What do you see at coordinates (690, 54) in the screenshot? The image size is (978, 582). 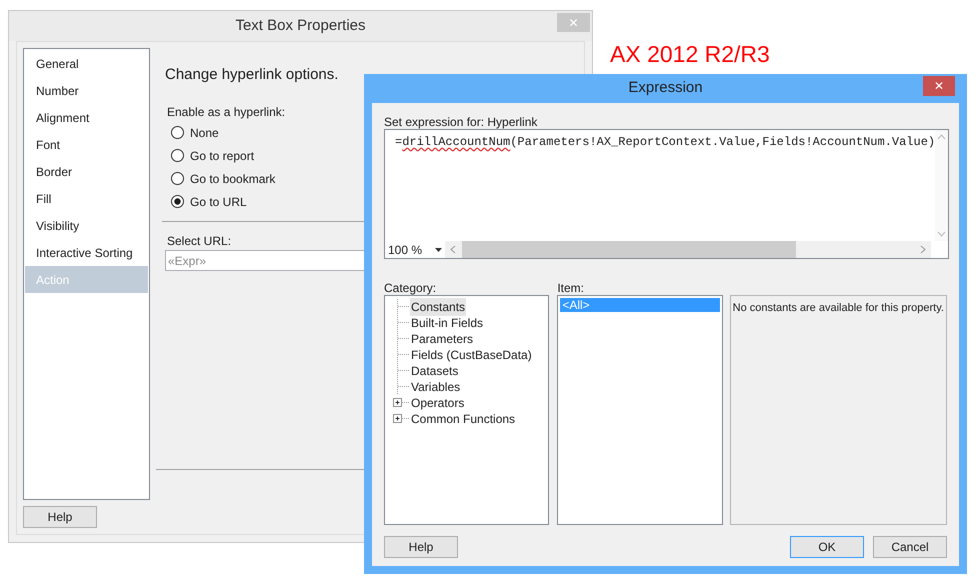 I see `annotation-text: AX 2012 R2/R3` at bounding box center [690, 54].